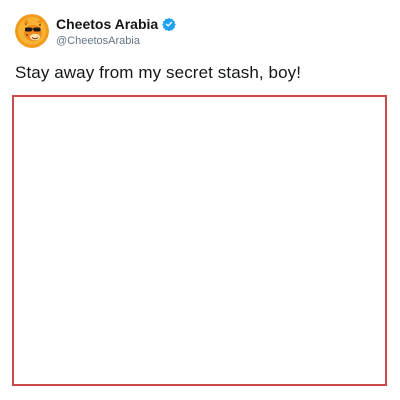 This screenshot has height=400, width=400. Describe the element at coordinates (107, 24) in the screenshot. I see `author-display-name: Cheetos Arabia` at that location.